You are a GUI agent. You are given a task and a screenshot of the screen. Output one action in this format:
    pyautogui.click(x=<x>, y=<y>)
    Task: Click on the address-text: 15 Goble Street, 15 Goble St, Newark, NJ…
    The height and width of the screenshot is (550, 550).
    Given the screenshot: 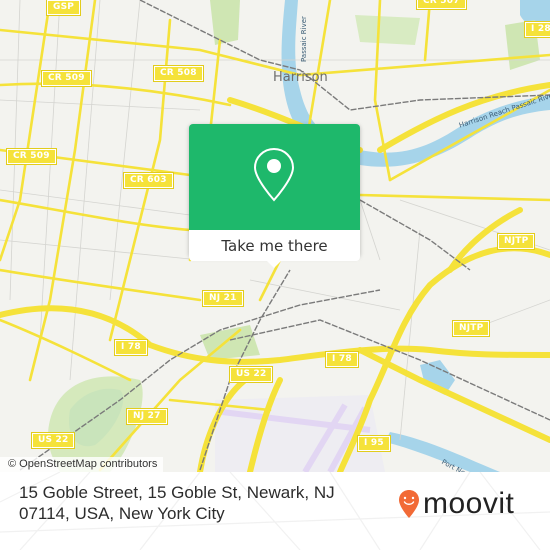 What is the action you would take?
    pyautogui.click(x=177, y=503)
    